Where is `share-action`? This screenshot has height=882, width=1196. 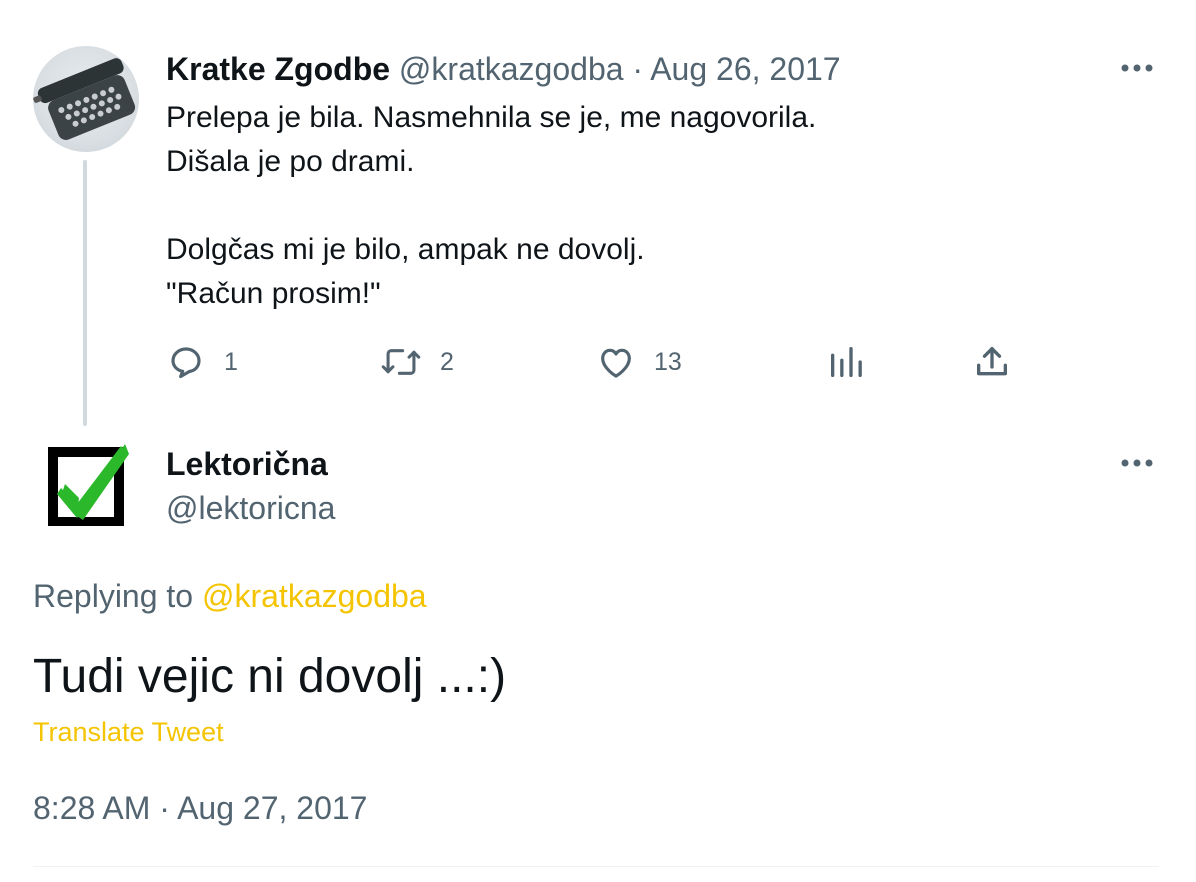
share-action is located at coordinates (992, 362).